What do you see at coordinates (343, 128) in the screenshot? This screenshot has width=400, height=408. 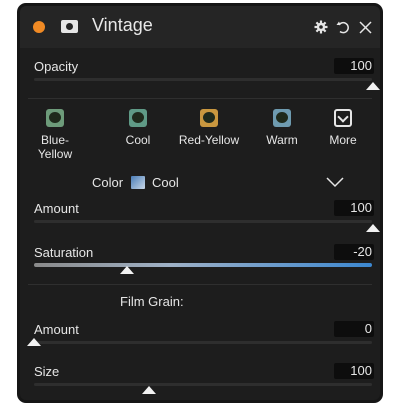 I see `preset-more: More` at bounding box center [343, 128].